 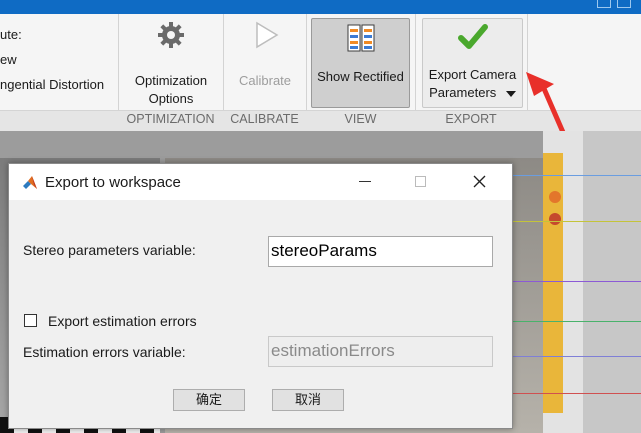 What do you see at coordinates (555, 219) in the screenshot?
I see `red-light` at bounding box center [555, 219].